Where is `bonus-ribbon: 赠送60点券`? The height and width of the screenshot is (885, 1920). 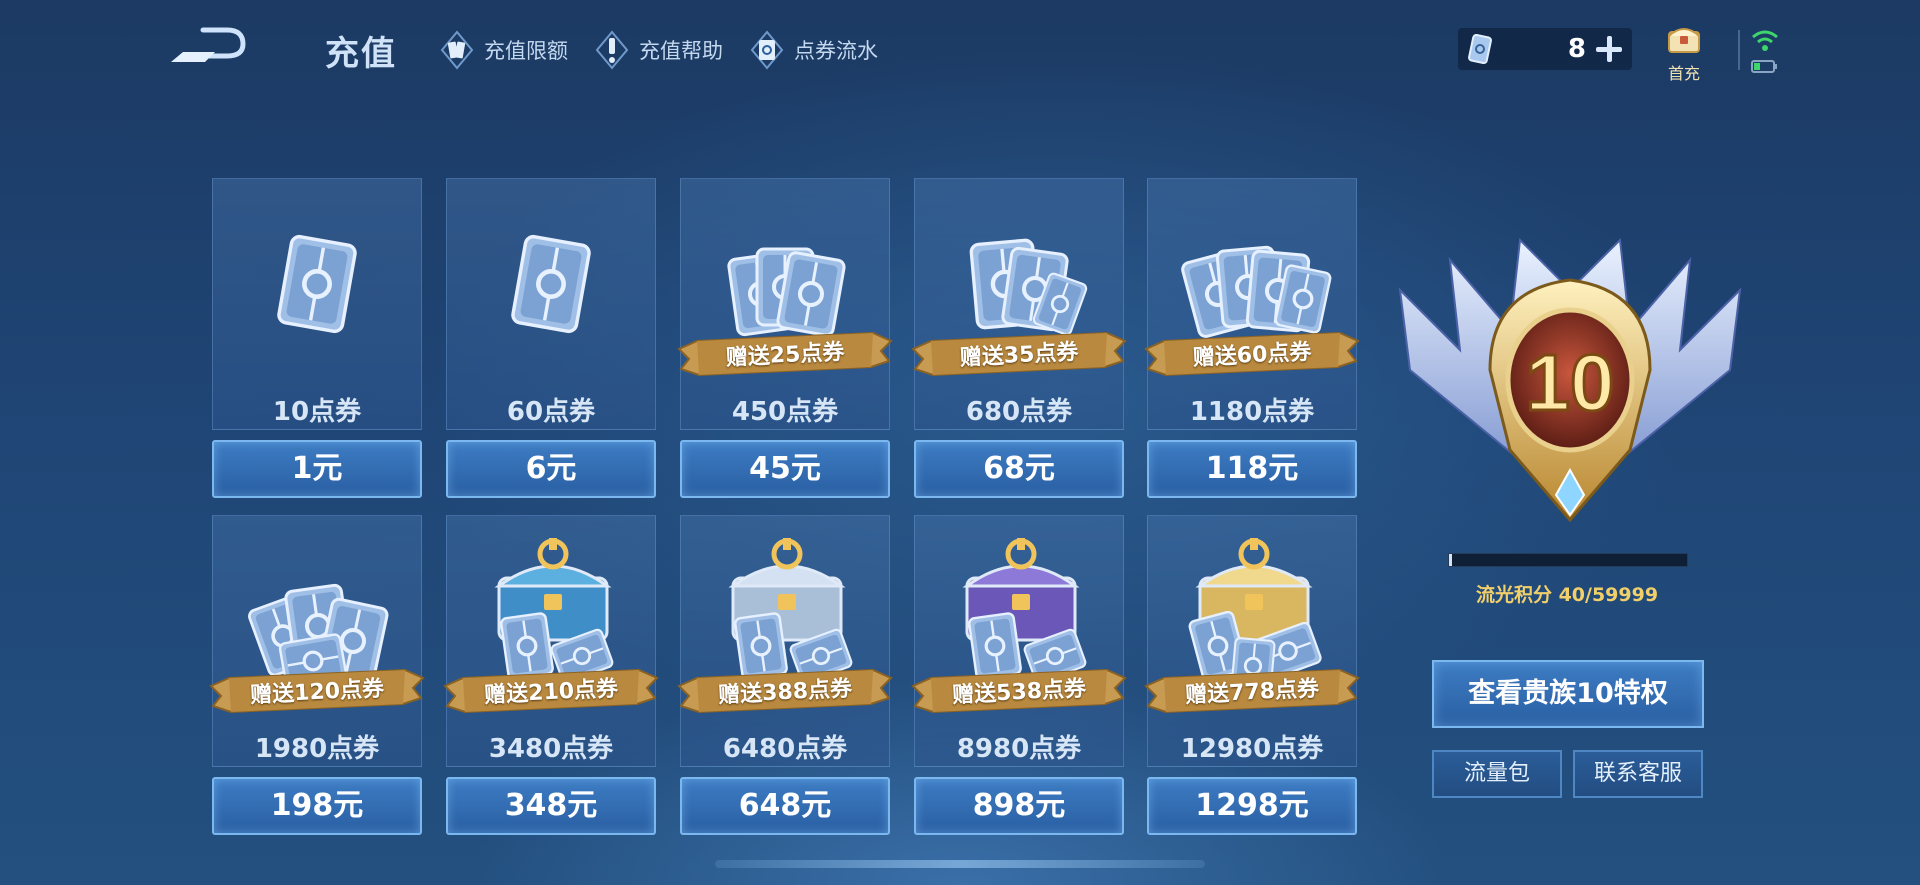 bonus-ribbon: 赠送60点券 is located at coordinates (1252, 354).